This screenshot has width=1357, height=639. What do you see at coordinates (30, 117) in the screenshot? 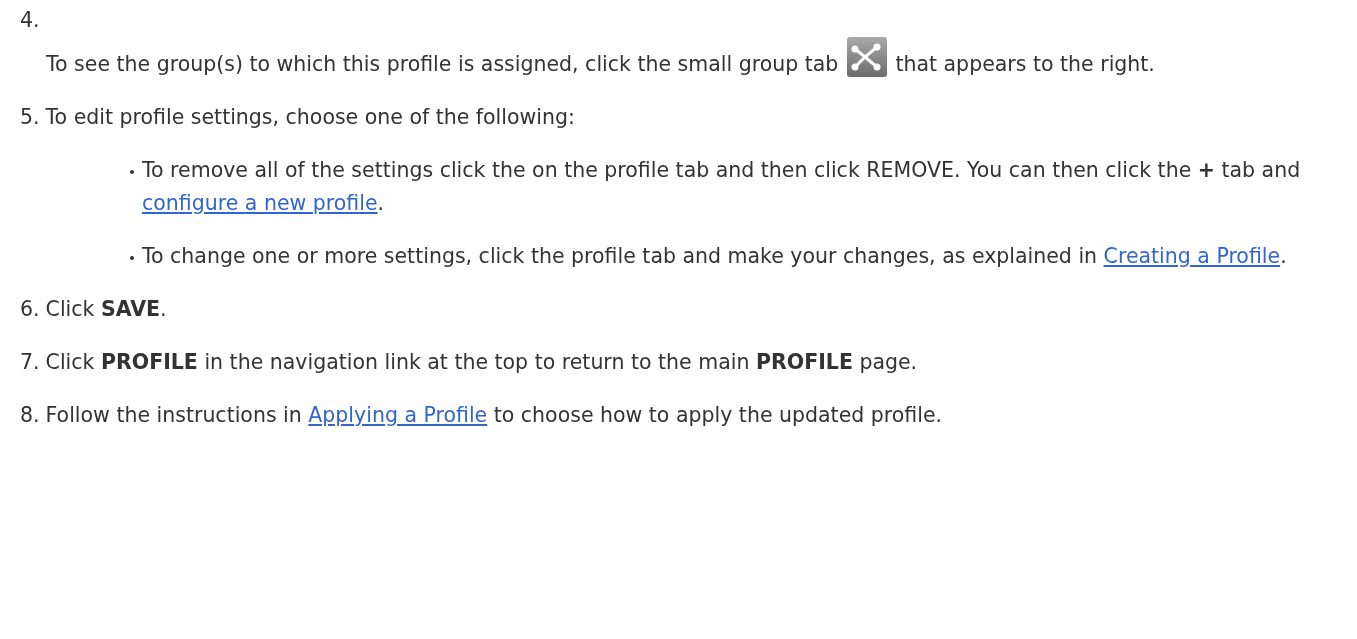
I see `step-number: 5.` at bounding box center [30, 117].